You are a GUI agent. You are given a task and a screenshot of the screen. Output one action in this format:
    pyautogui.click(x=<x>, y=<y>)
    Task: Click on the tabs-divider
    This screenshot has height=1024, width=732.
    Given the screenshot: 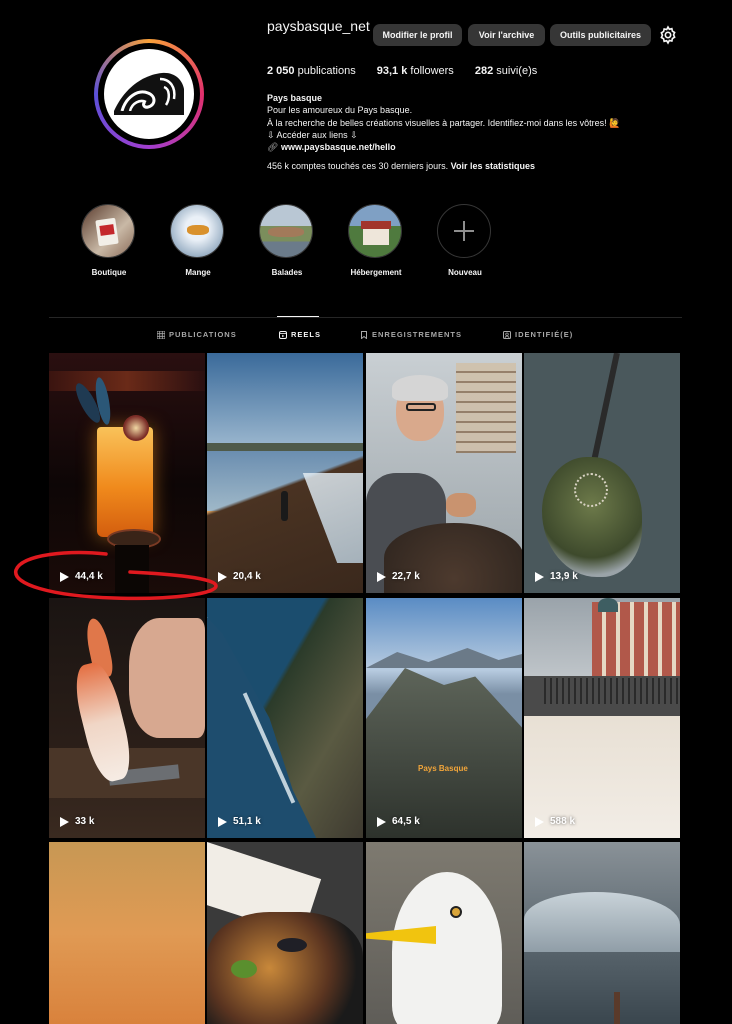 What is the action you would take?
    pyautogui.click(x=365, y=317)
    